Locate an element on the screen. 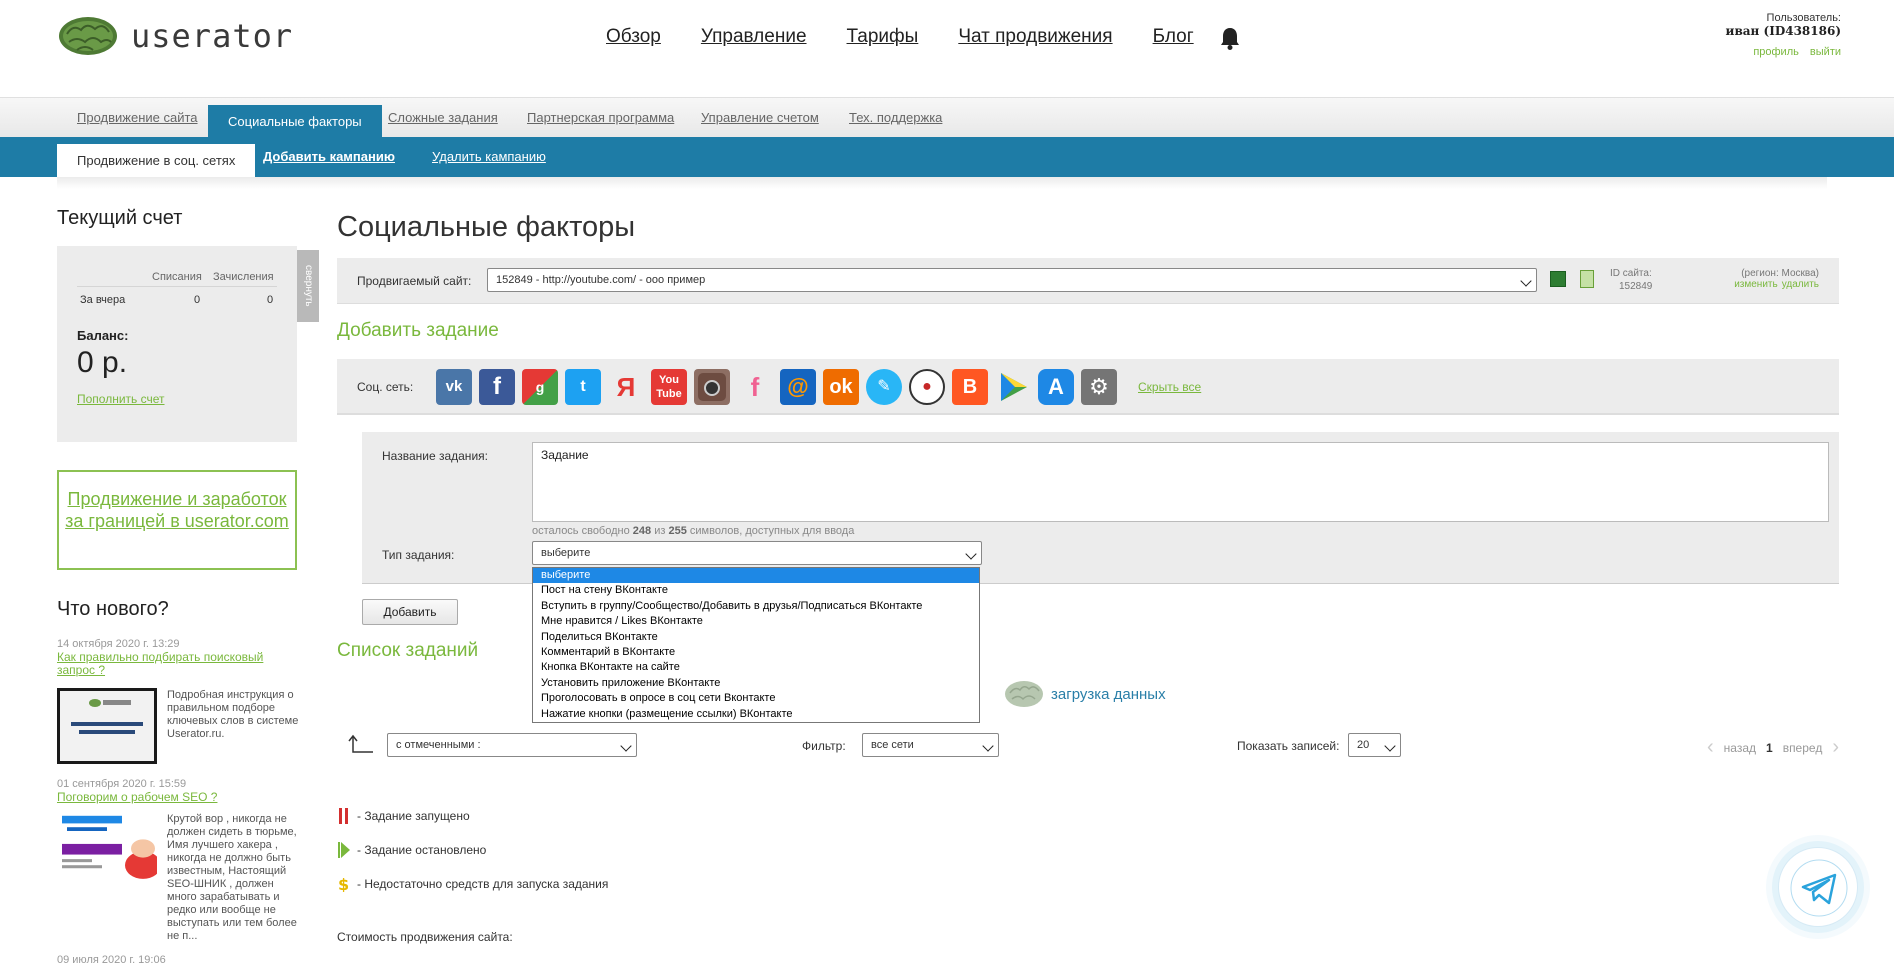  copy-icon is located at coordinates (1587, 279).